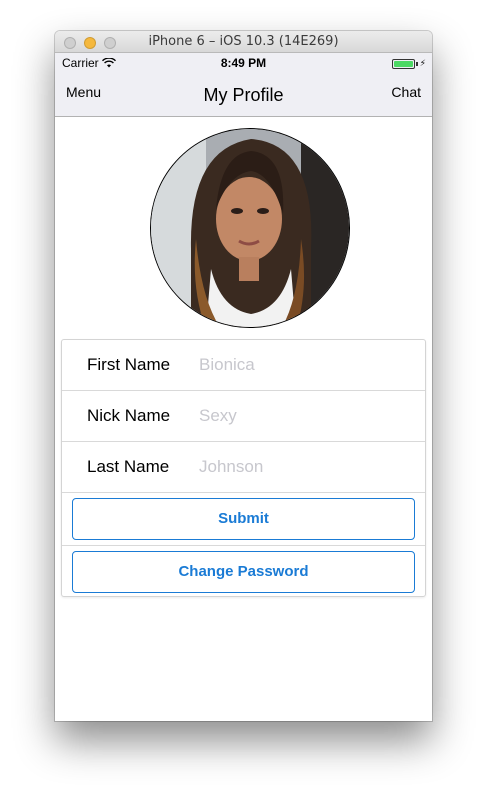  I want to click on avatar-image, so click(250, 228).